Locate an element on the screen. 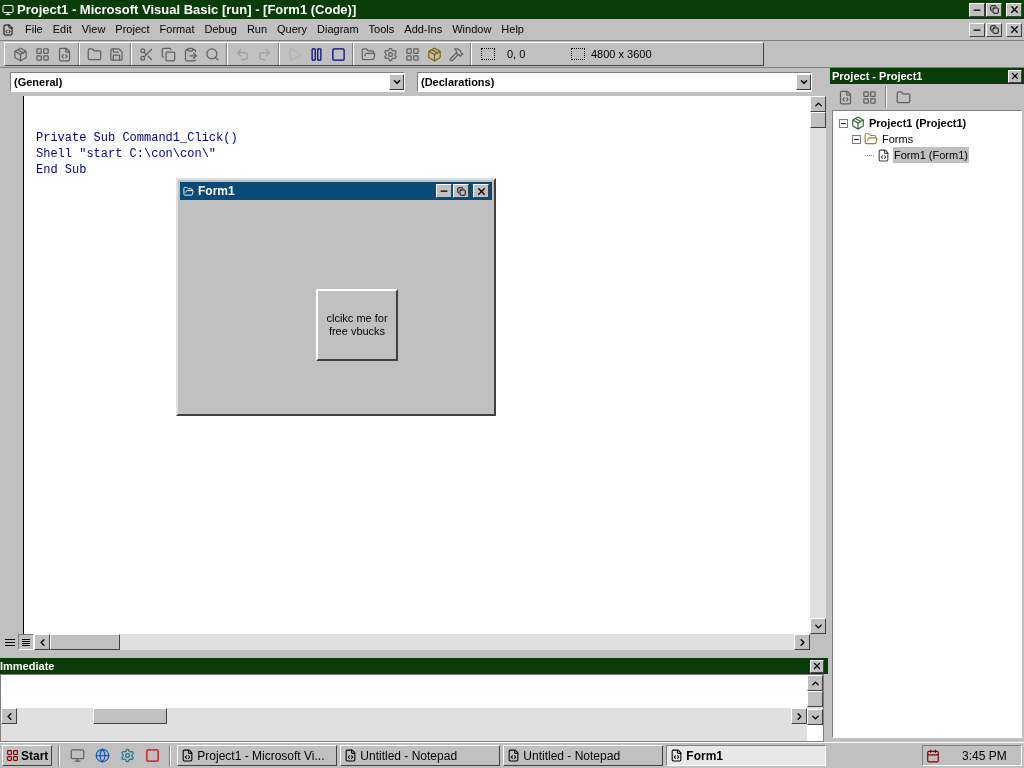 The width and height of the screenshot is (1024, 768). menu-item: Window is located at coordinates (472, 29).